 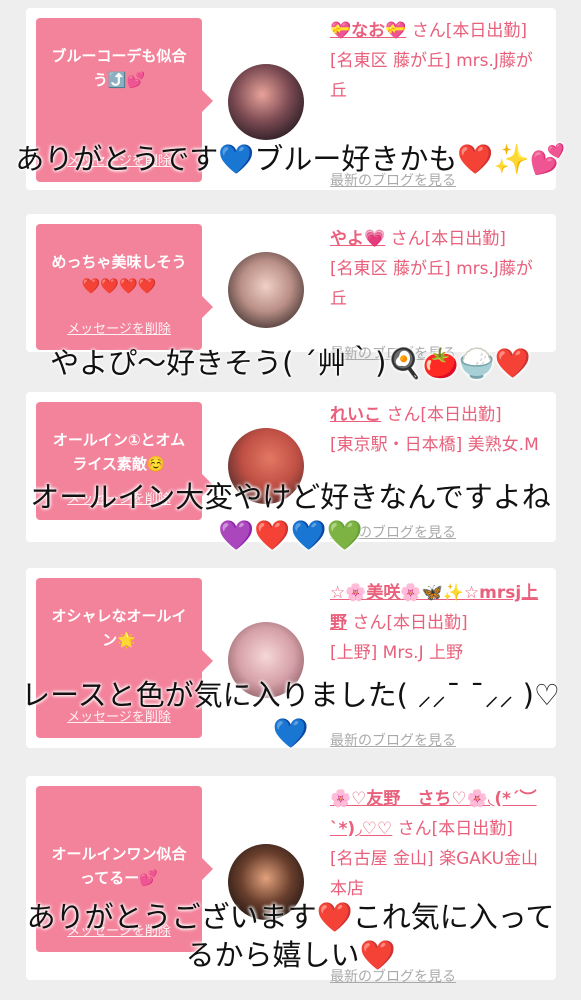 What do you see at coordinates (357, 239) in the screenshot?
I see `profile-name-link: やよ💗` at bounding box center [357, 239].